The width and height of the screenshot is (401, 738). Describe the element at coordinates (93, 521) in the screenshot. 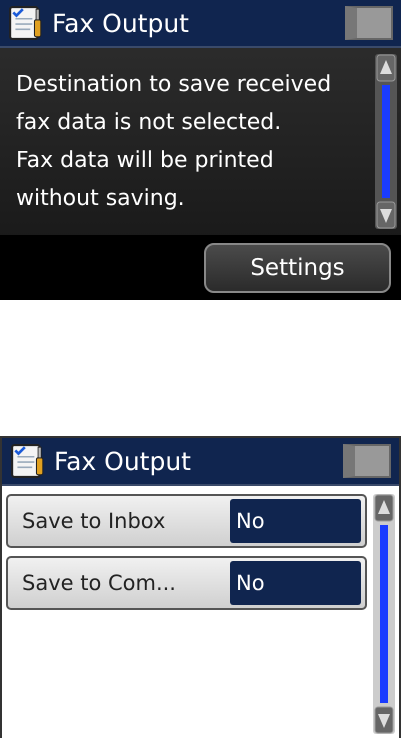

I see `setting-label: Save to Inbox` at that location.